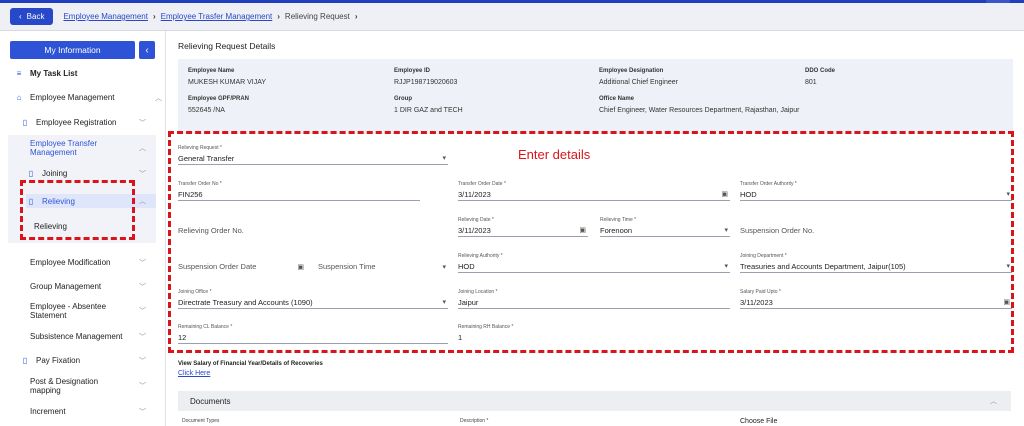 The image size is (1024, 426). Describe the element at coordinates (58, 360) in the screenshot. I see `sidebar-item-label: Pay Fixation` at that location.